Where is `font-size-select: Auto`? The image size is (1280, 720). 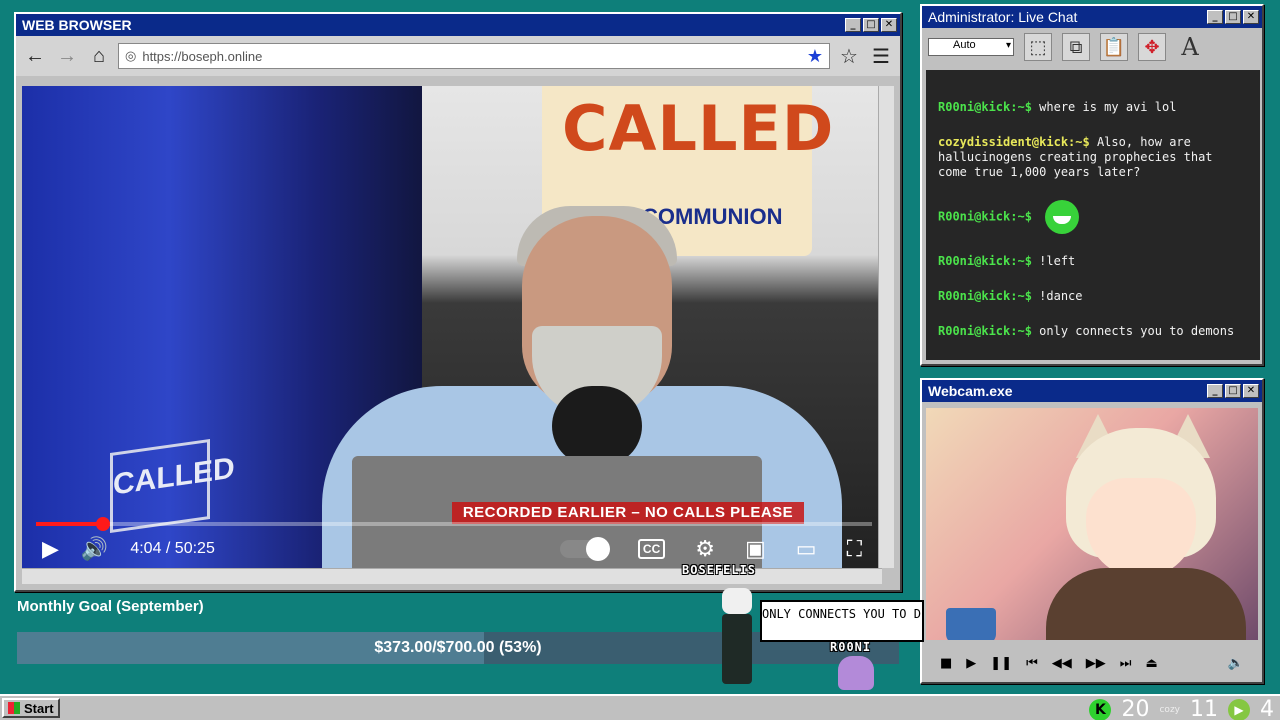 font-size-select: Auto is located at coordinates (971, 47).